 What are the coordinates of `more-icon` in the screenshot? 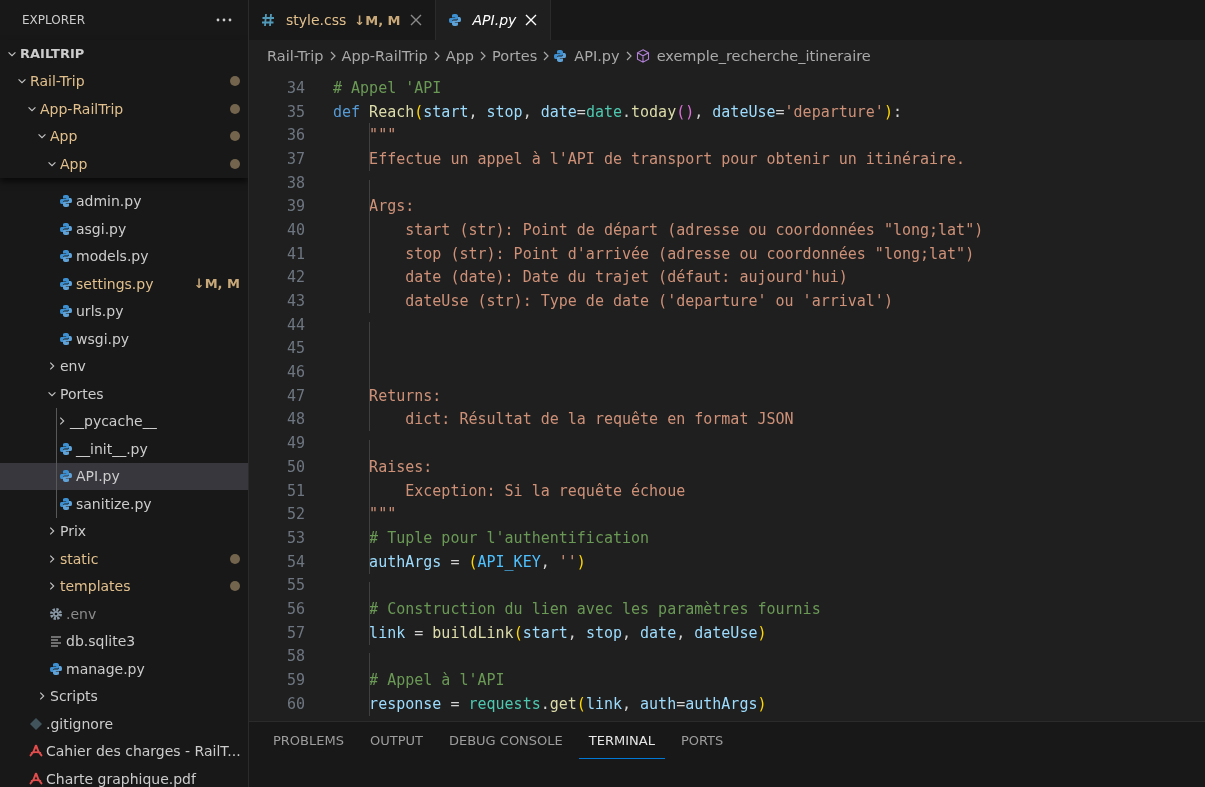 It's located at (224, 20).